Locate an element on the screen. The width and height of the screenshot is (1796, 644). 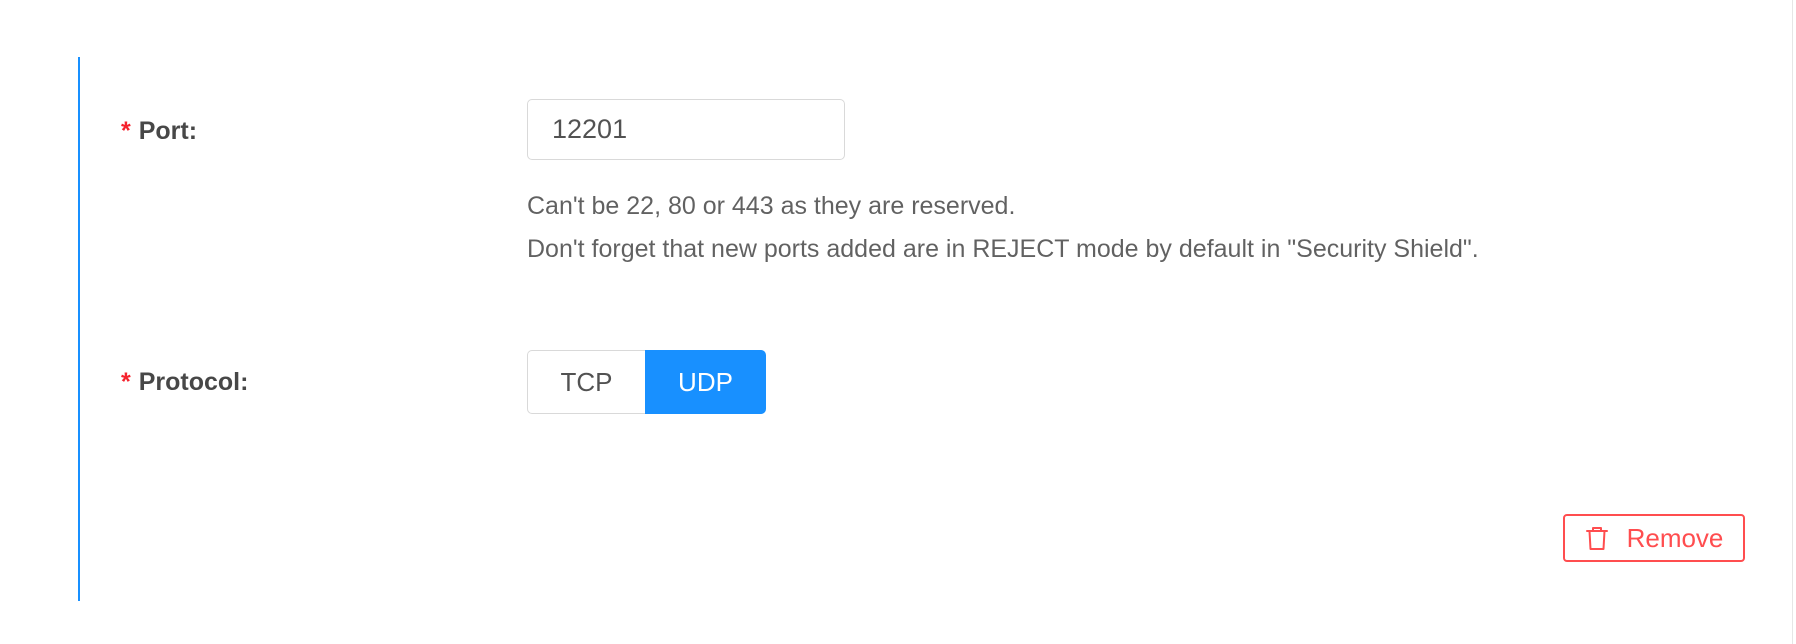
protocol-option-udp: UDP is located at coordinates (705, 382).